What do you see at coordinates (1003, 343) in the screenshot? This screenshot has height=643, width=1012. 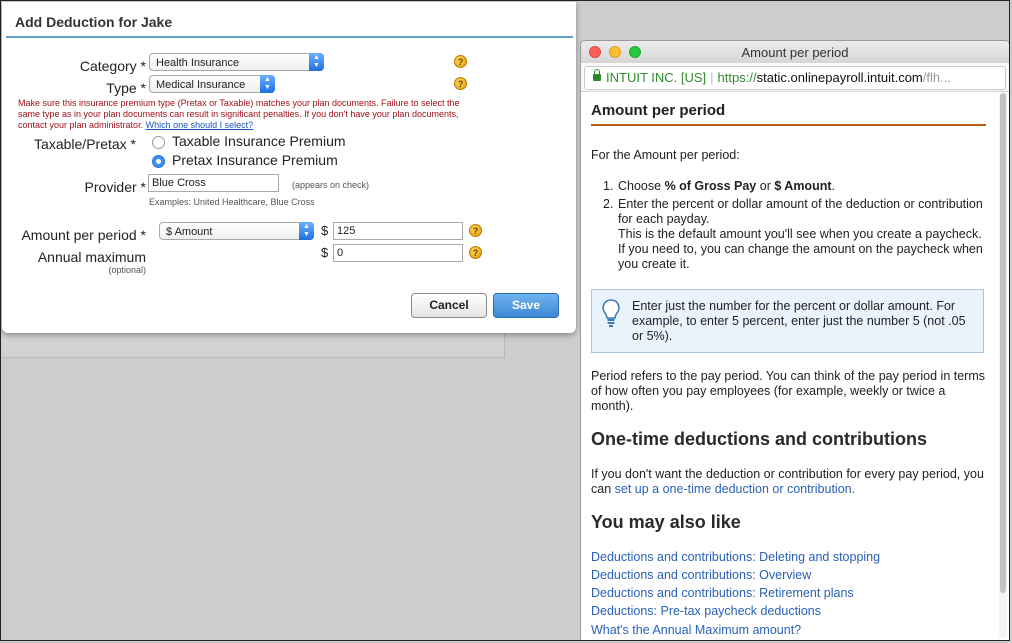 I see `scrollbar-thumb` at bounding box center [1003, 343].